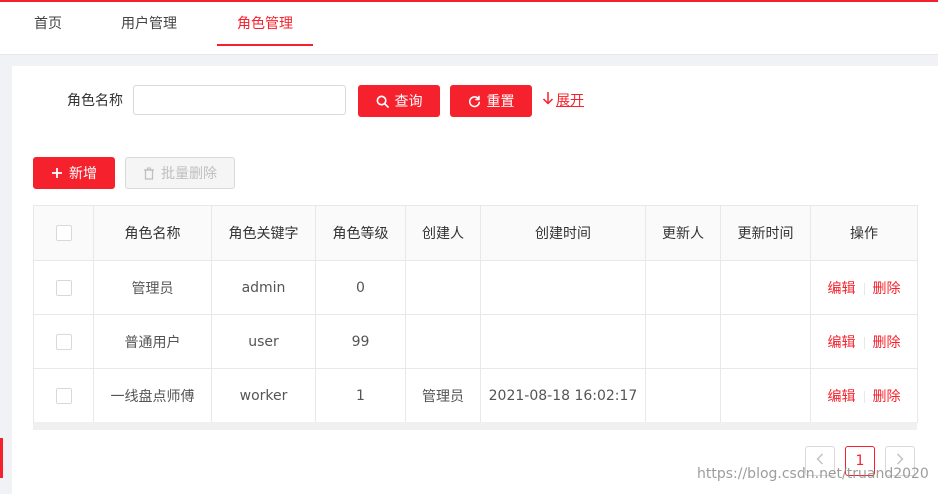 Image resolution: width=938 pixels, height=494 pixels. Describe the element at coordinates (864, 233) in the screenshot. I see `header-actions: 操作` at that location.